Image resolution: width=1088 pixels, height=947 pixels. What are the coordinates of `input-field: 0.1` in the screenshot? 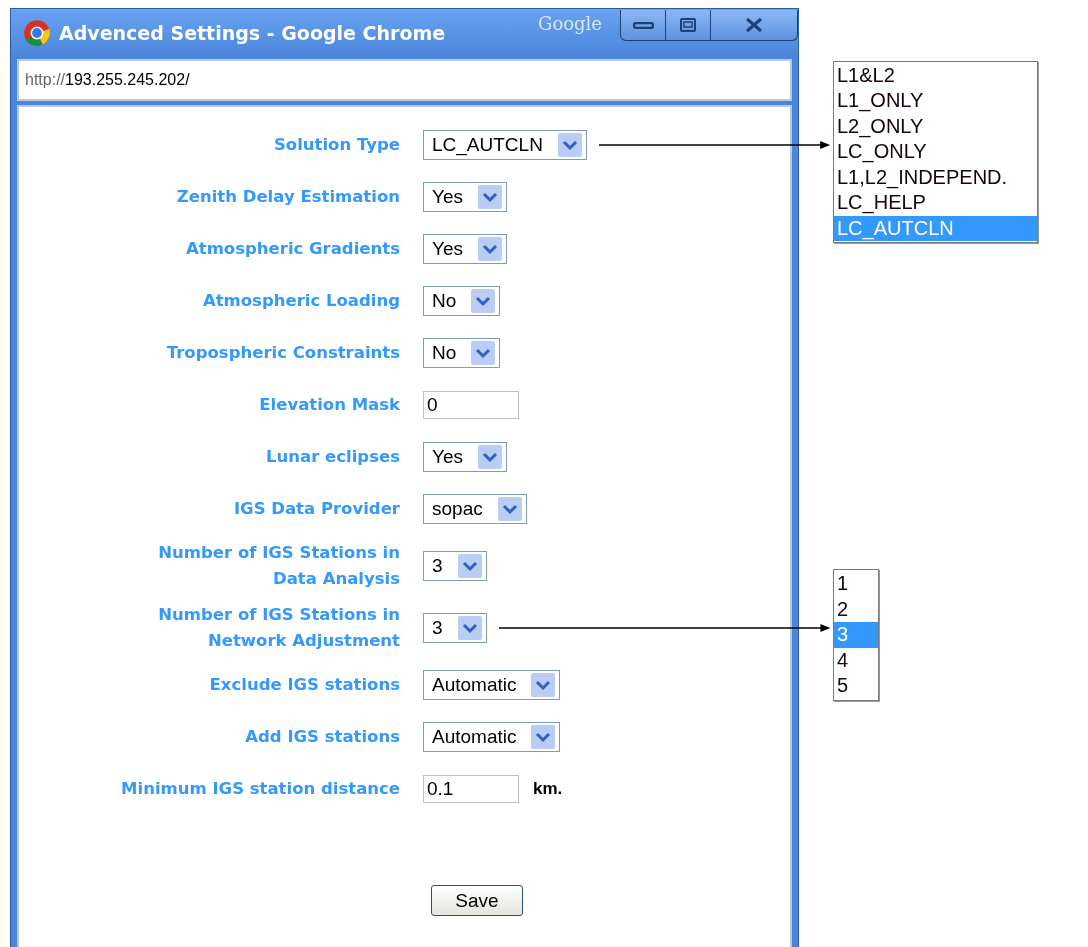 It's located at (471, 789).